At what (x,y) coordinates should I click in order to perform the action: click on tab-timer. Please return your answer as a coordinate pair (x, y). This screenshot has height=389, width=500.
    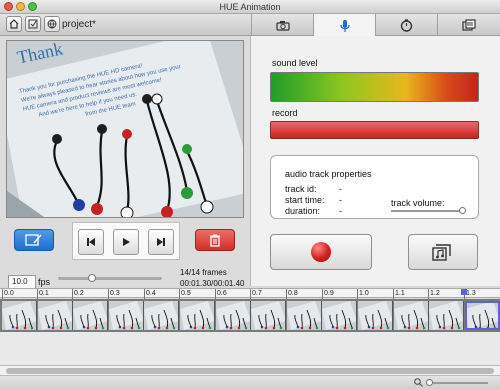
    Looking at the image, I should click on (406, 25).